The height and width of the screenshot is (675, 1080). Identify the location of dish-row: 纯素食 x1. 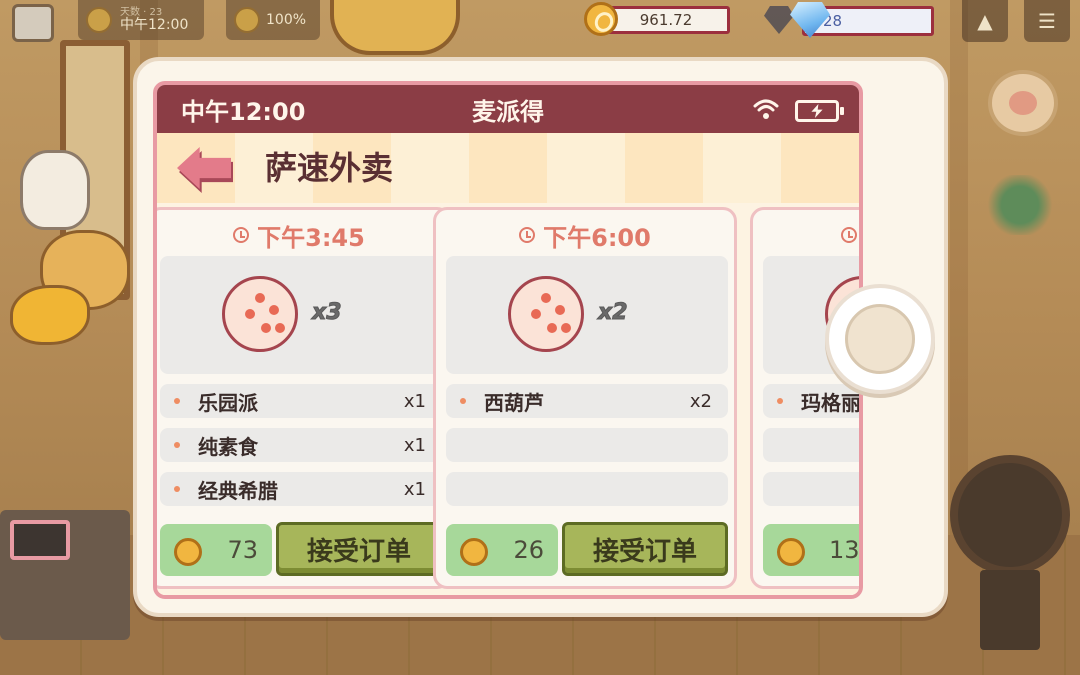
(301, 445).